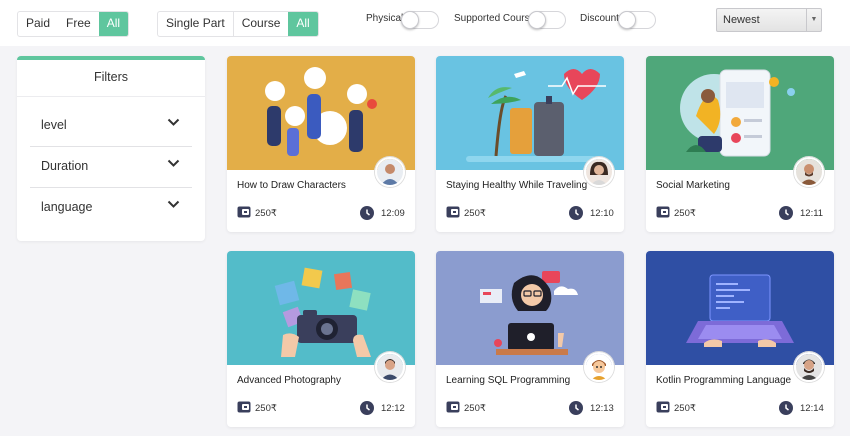  What do you see at coordinates (508, 380) in the screenshot?
I see `course-title: Learning SQL Programming` at bounding box center [508, 380].